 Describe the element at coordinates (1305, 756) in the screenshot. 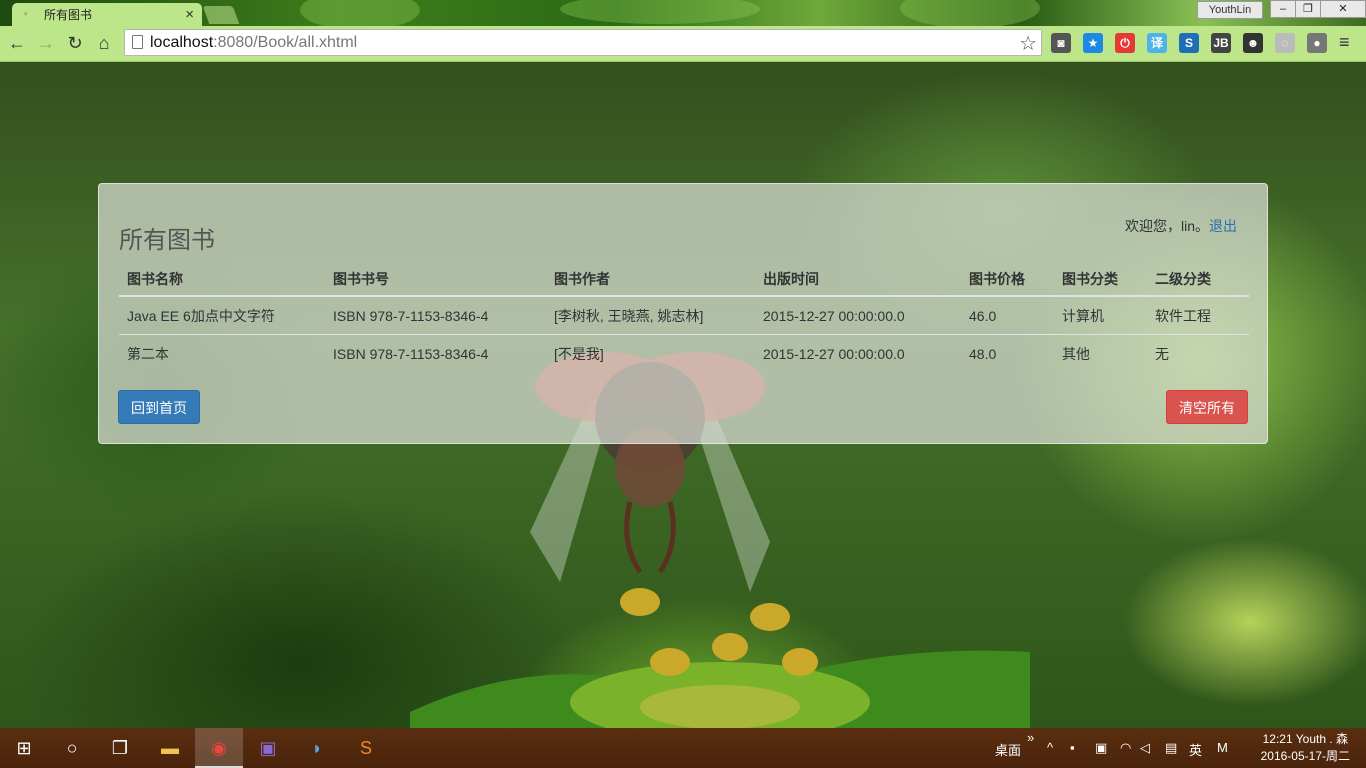

I see `clock-date: 2016-05-17-周二` at that location.